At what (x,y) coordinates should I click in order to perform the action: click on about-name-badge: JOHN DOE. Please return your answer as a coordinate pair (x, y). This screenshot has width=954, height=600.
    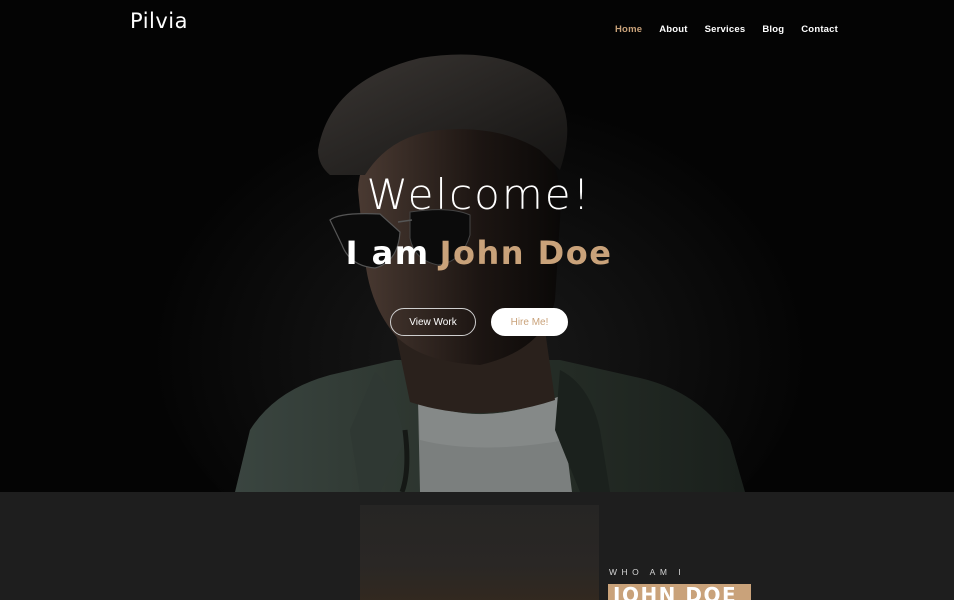
    Looking at the image, I should click on (679, 592).